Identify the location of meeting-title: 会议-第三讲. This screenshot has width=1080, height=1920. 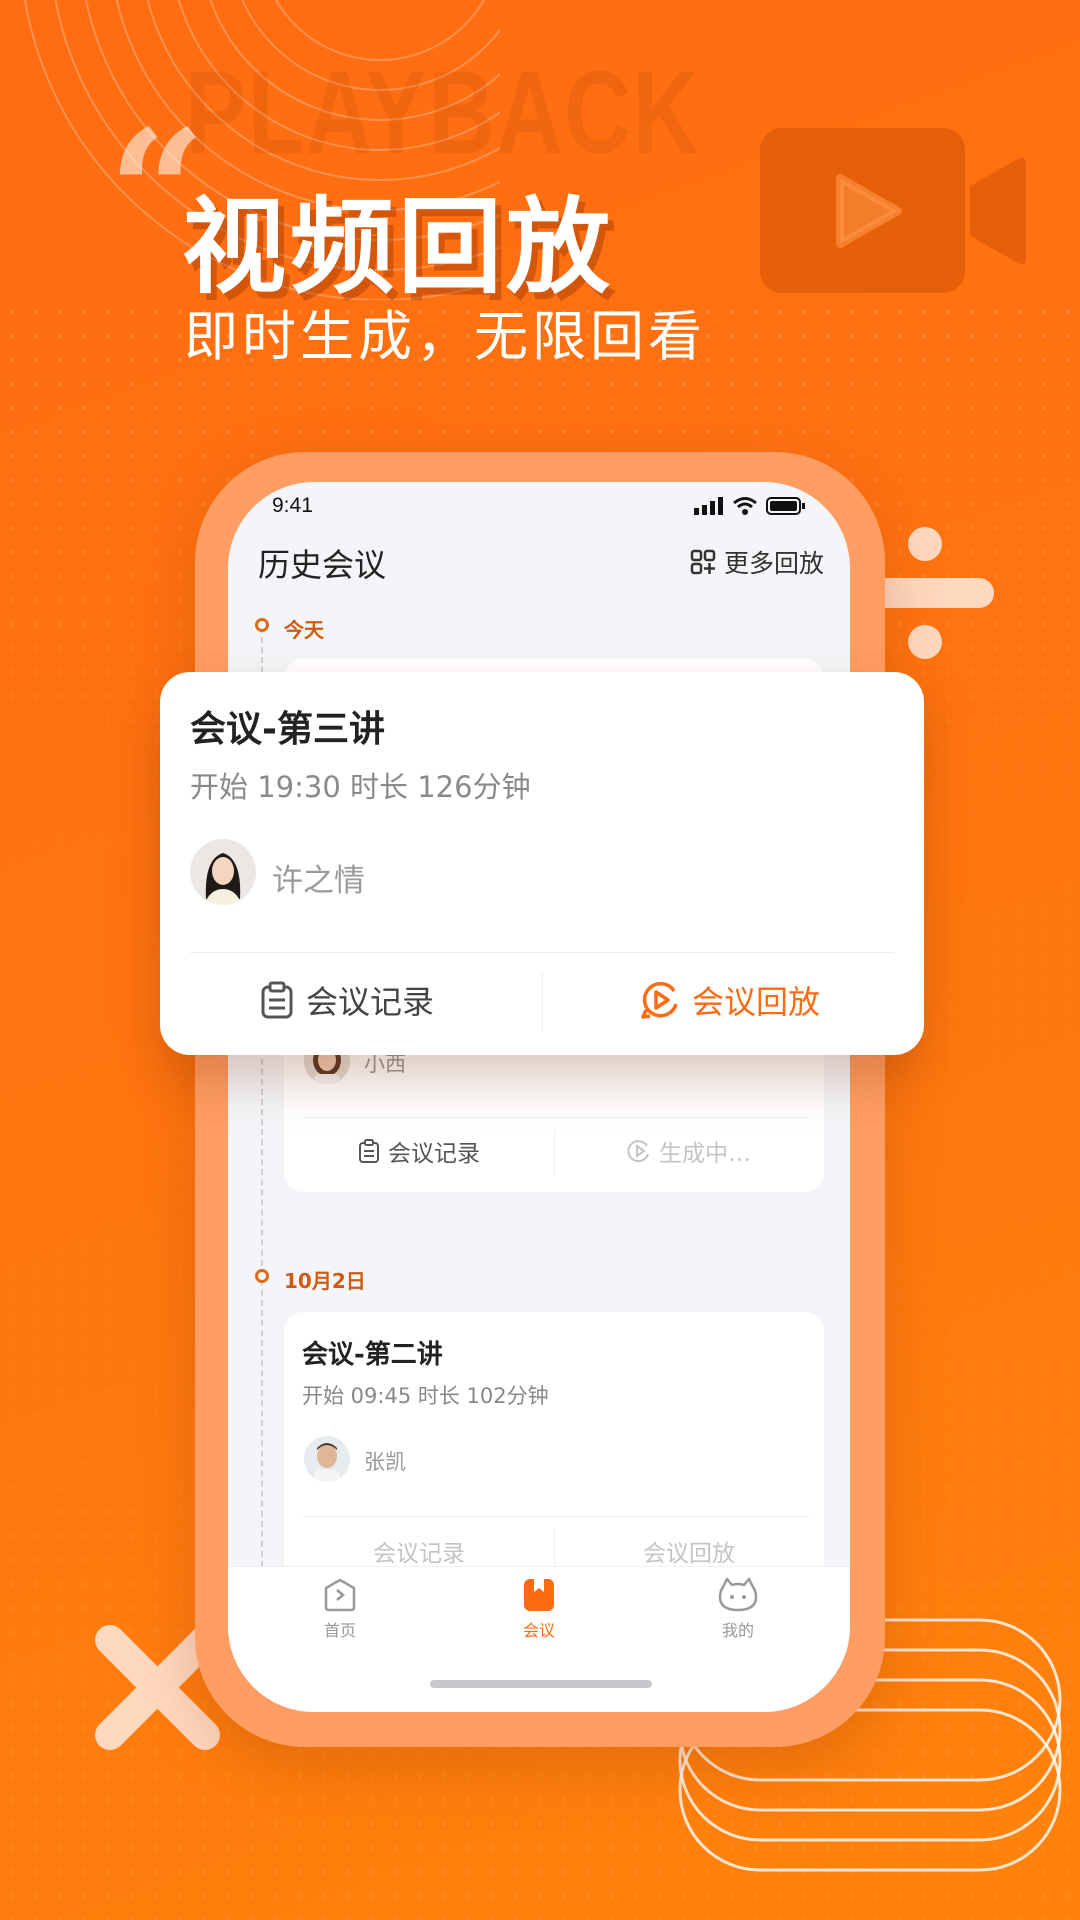
(287, 729).